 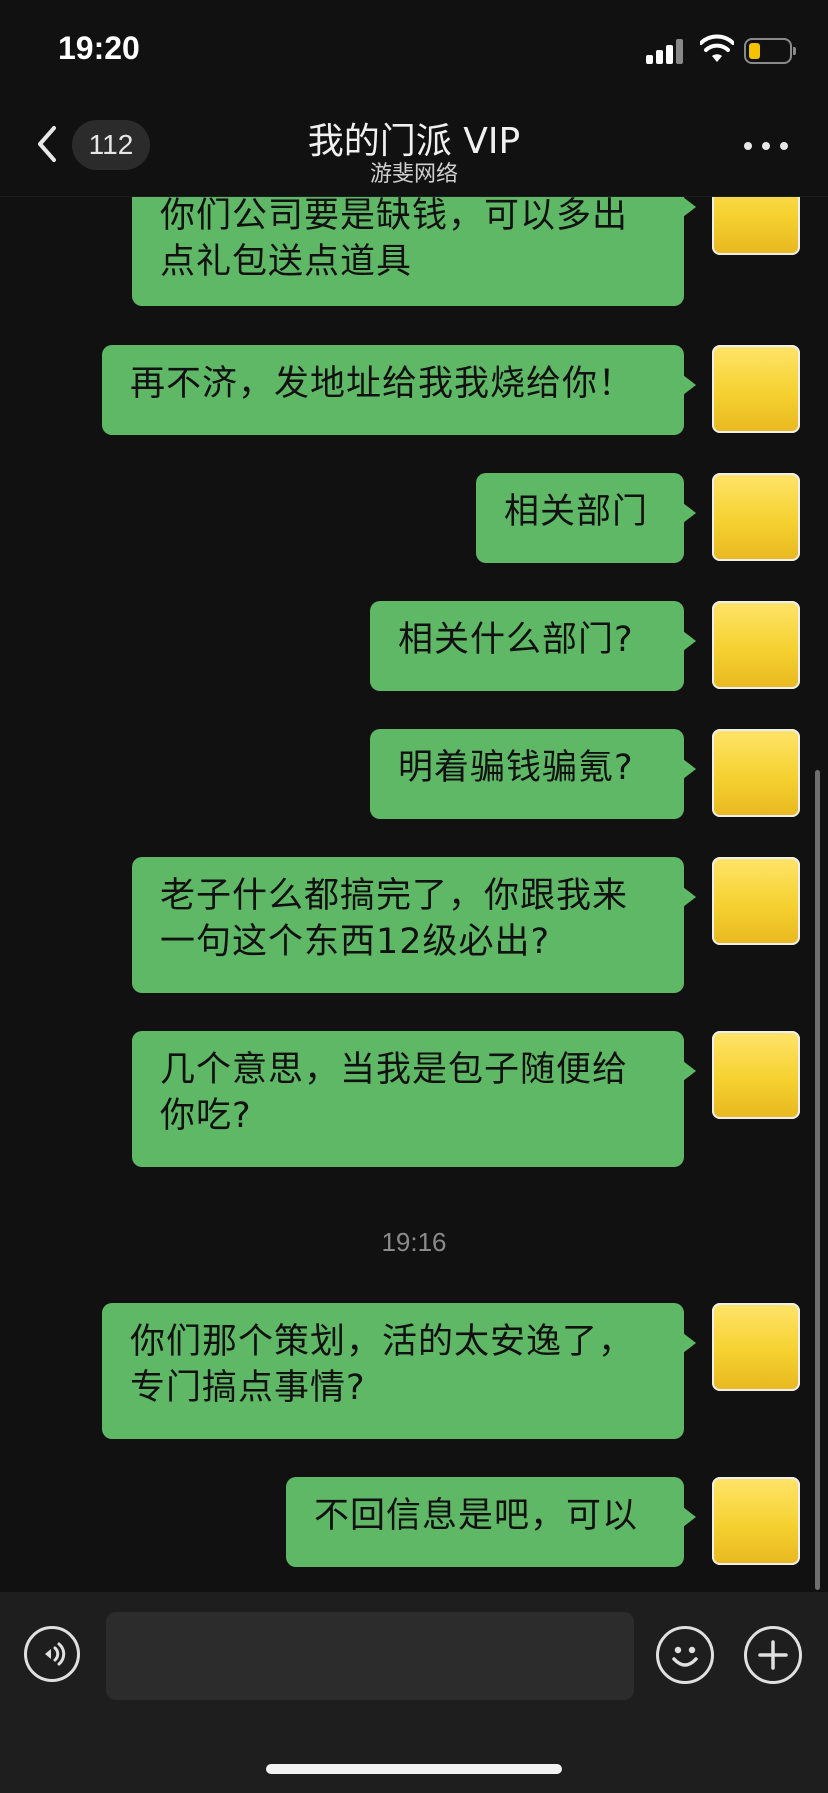 I want to click on timestamp: 19:16, so click(x=414, y=1242).